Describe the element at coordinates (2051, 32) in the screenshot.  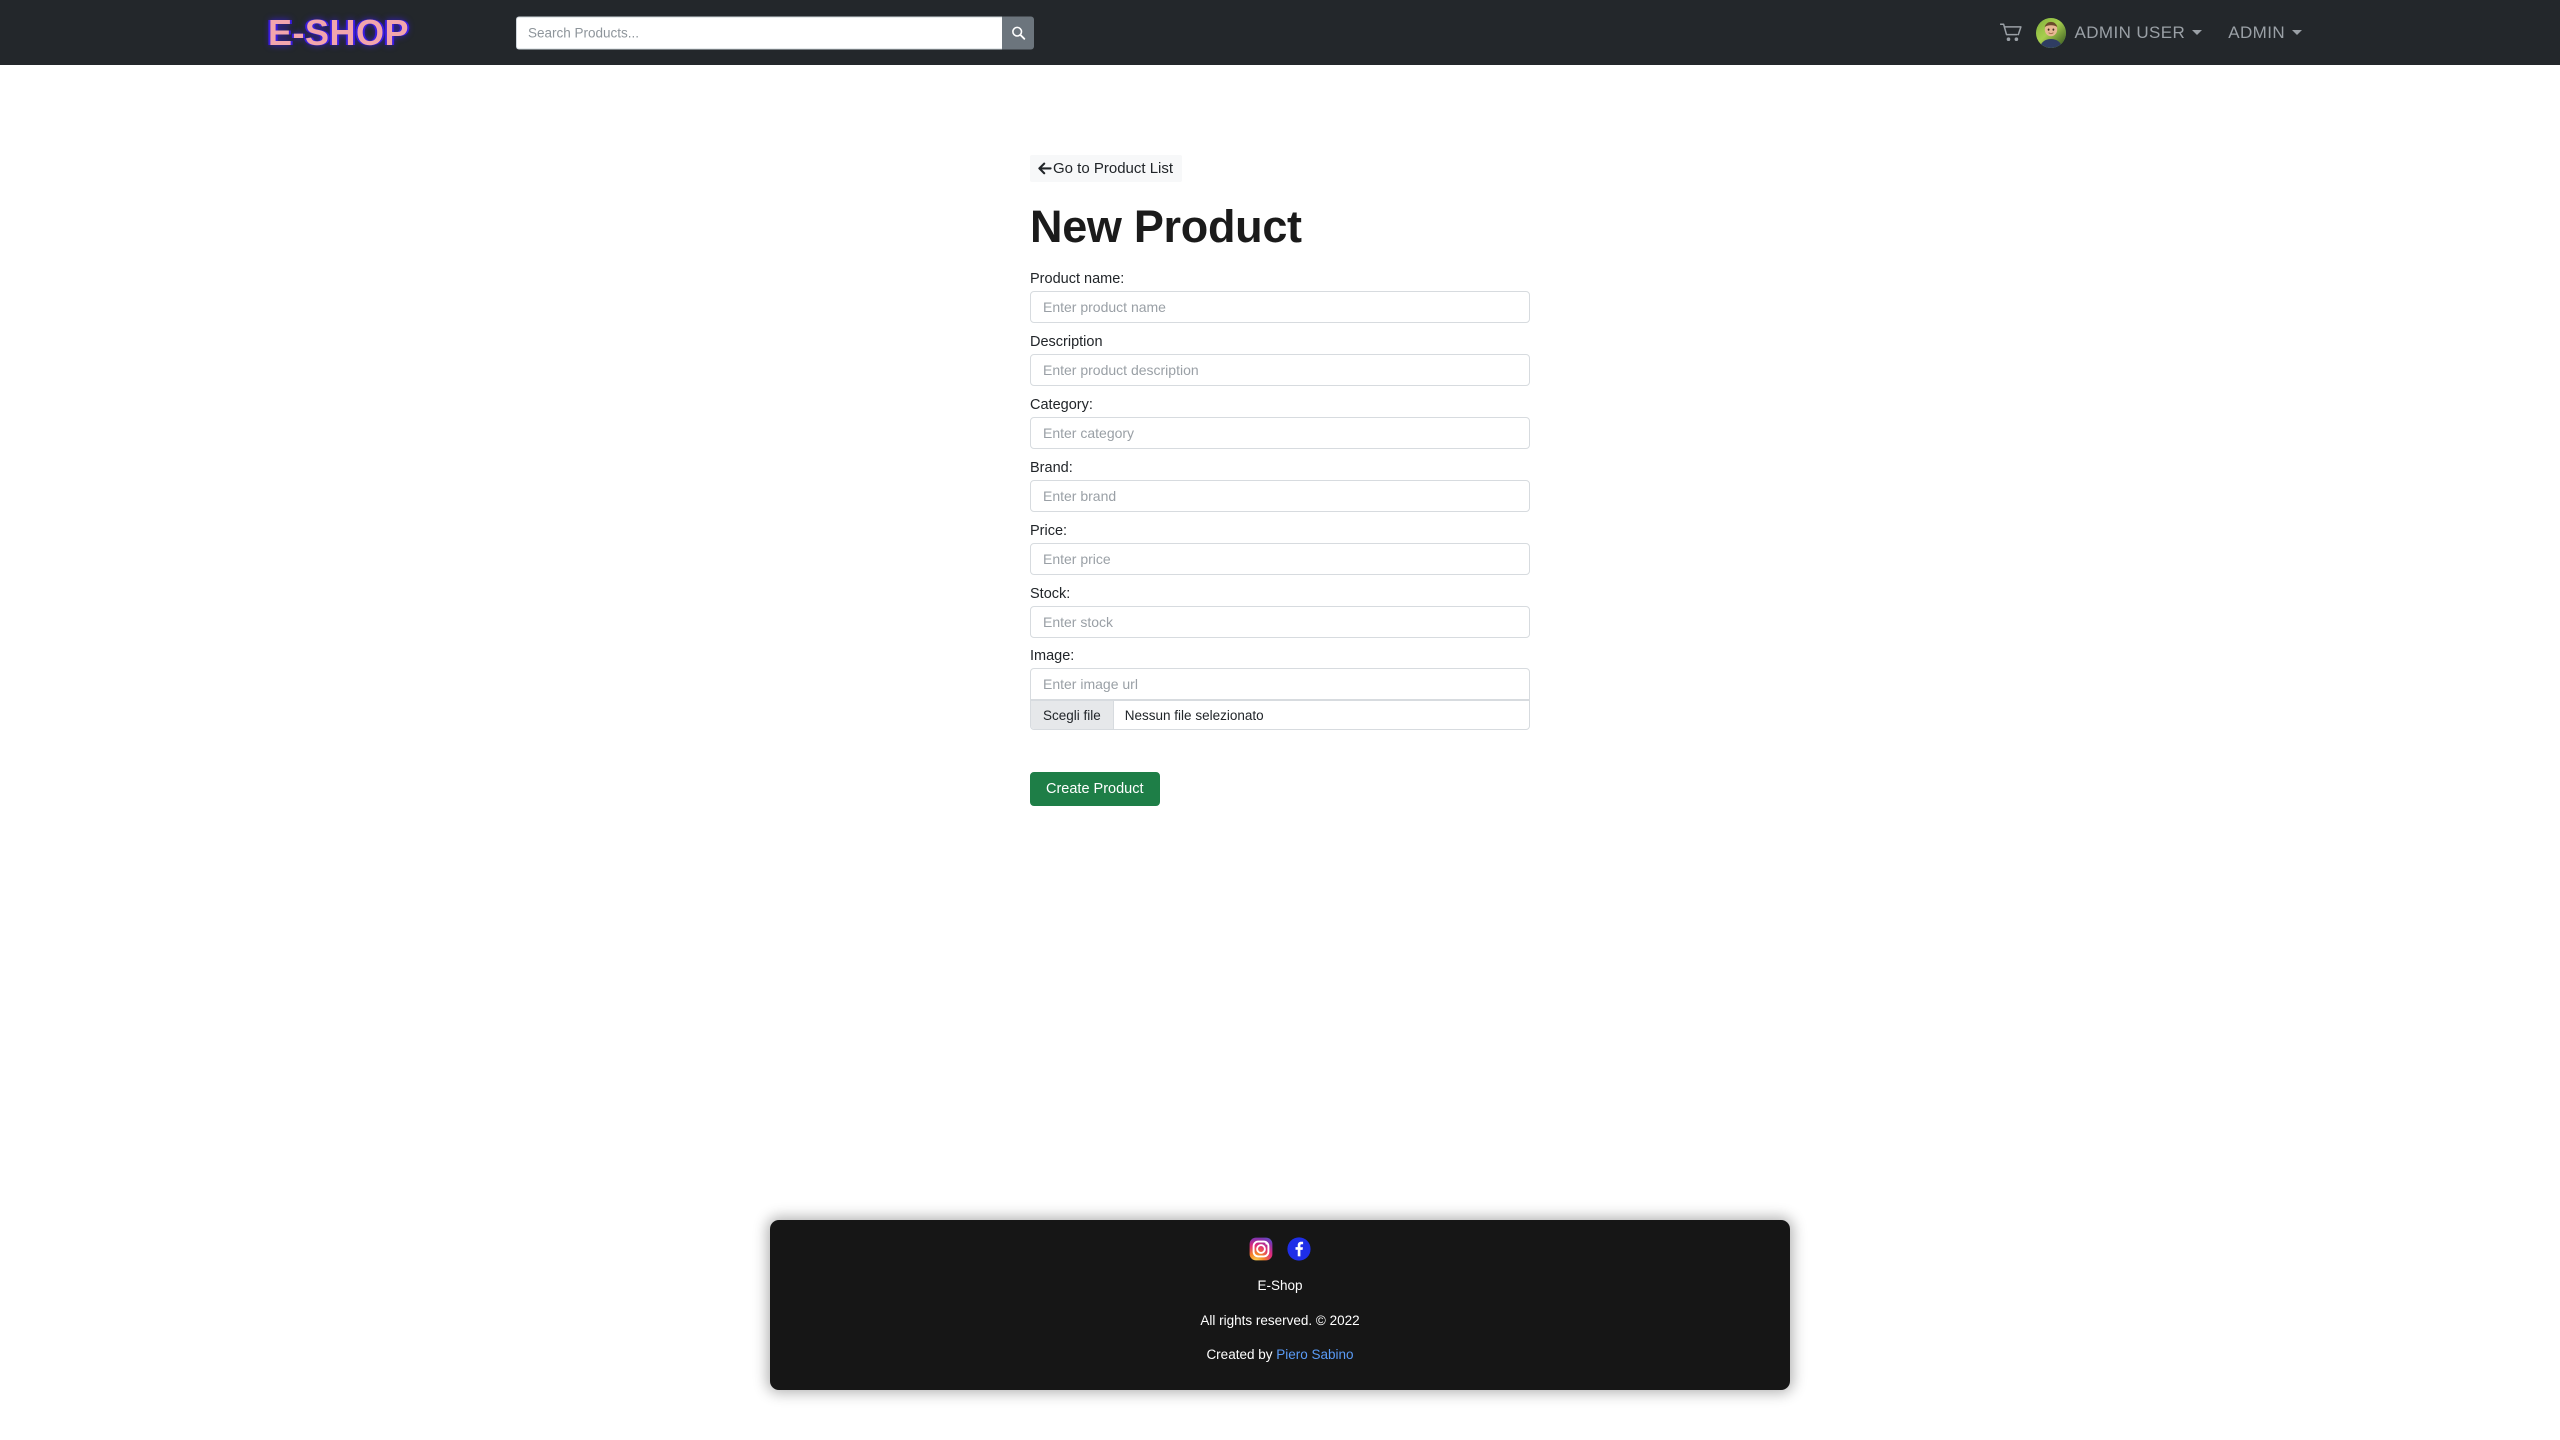
I see `avatar` at that location.